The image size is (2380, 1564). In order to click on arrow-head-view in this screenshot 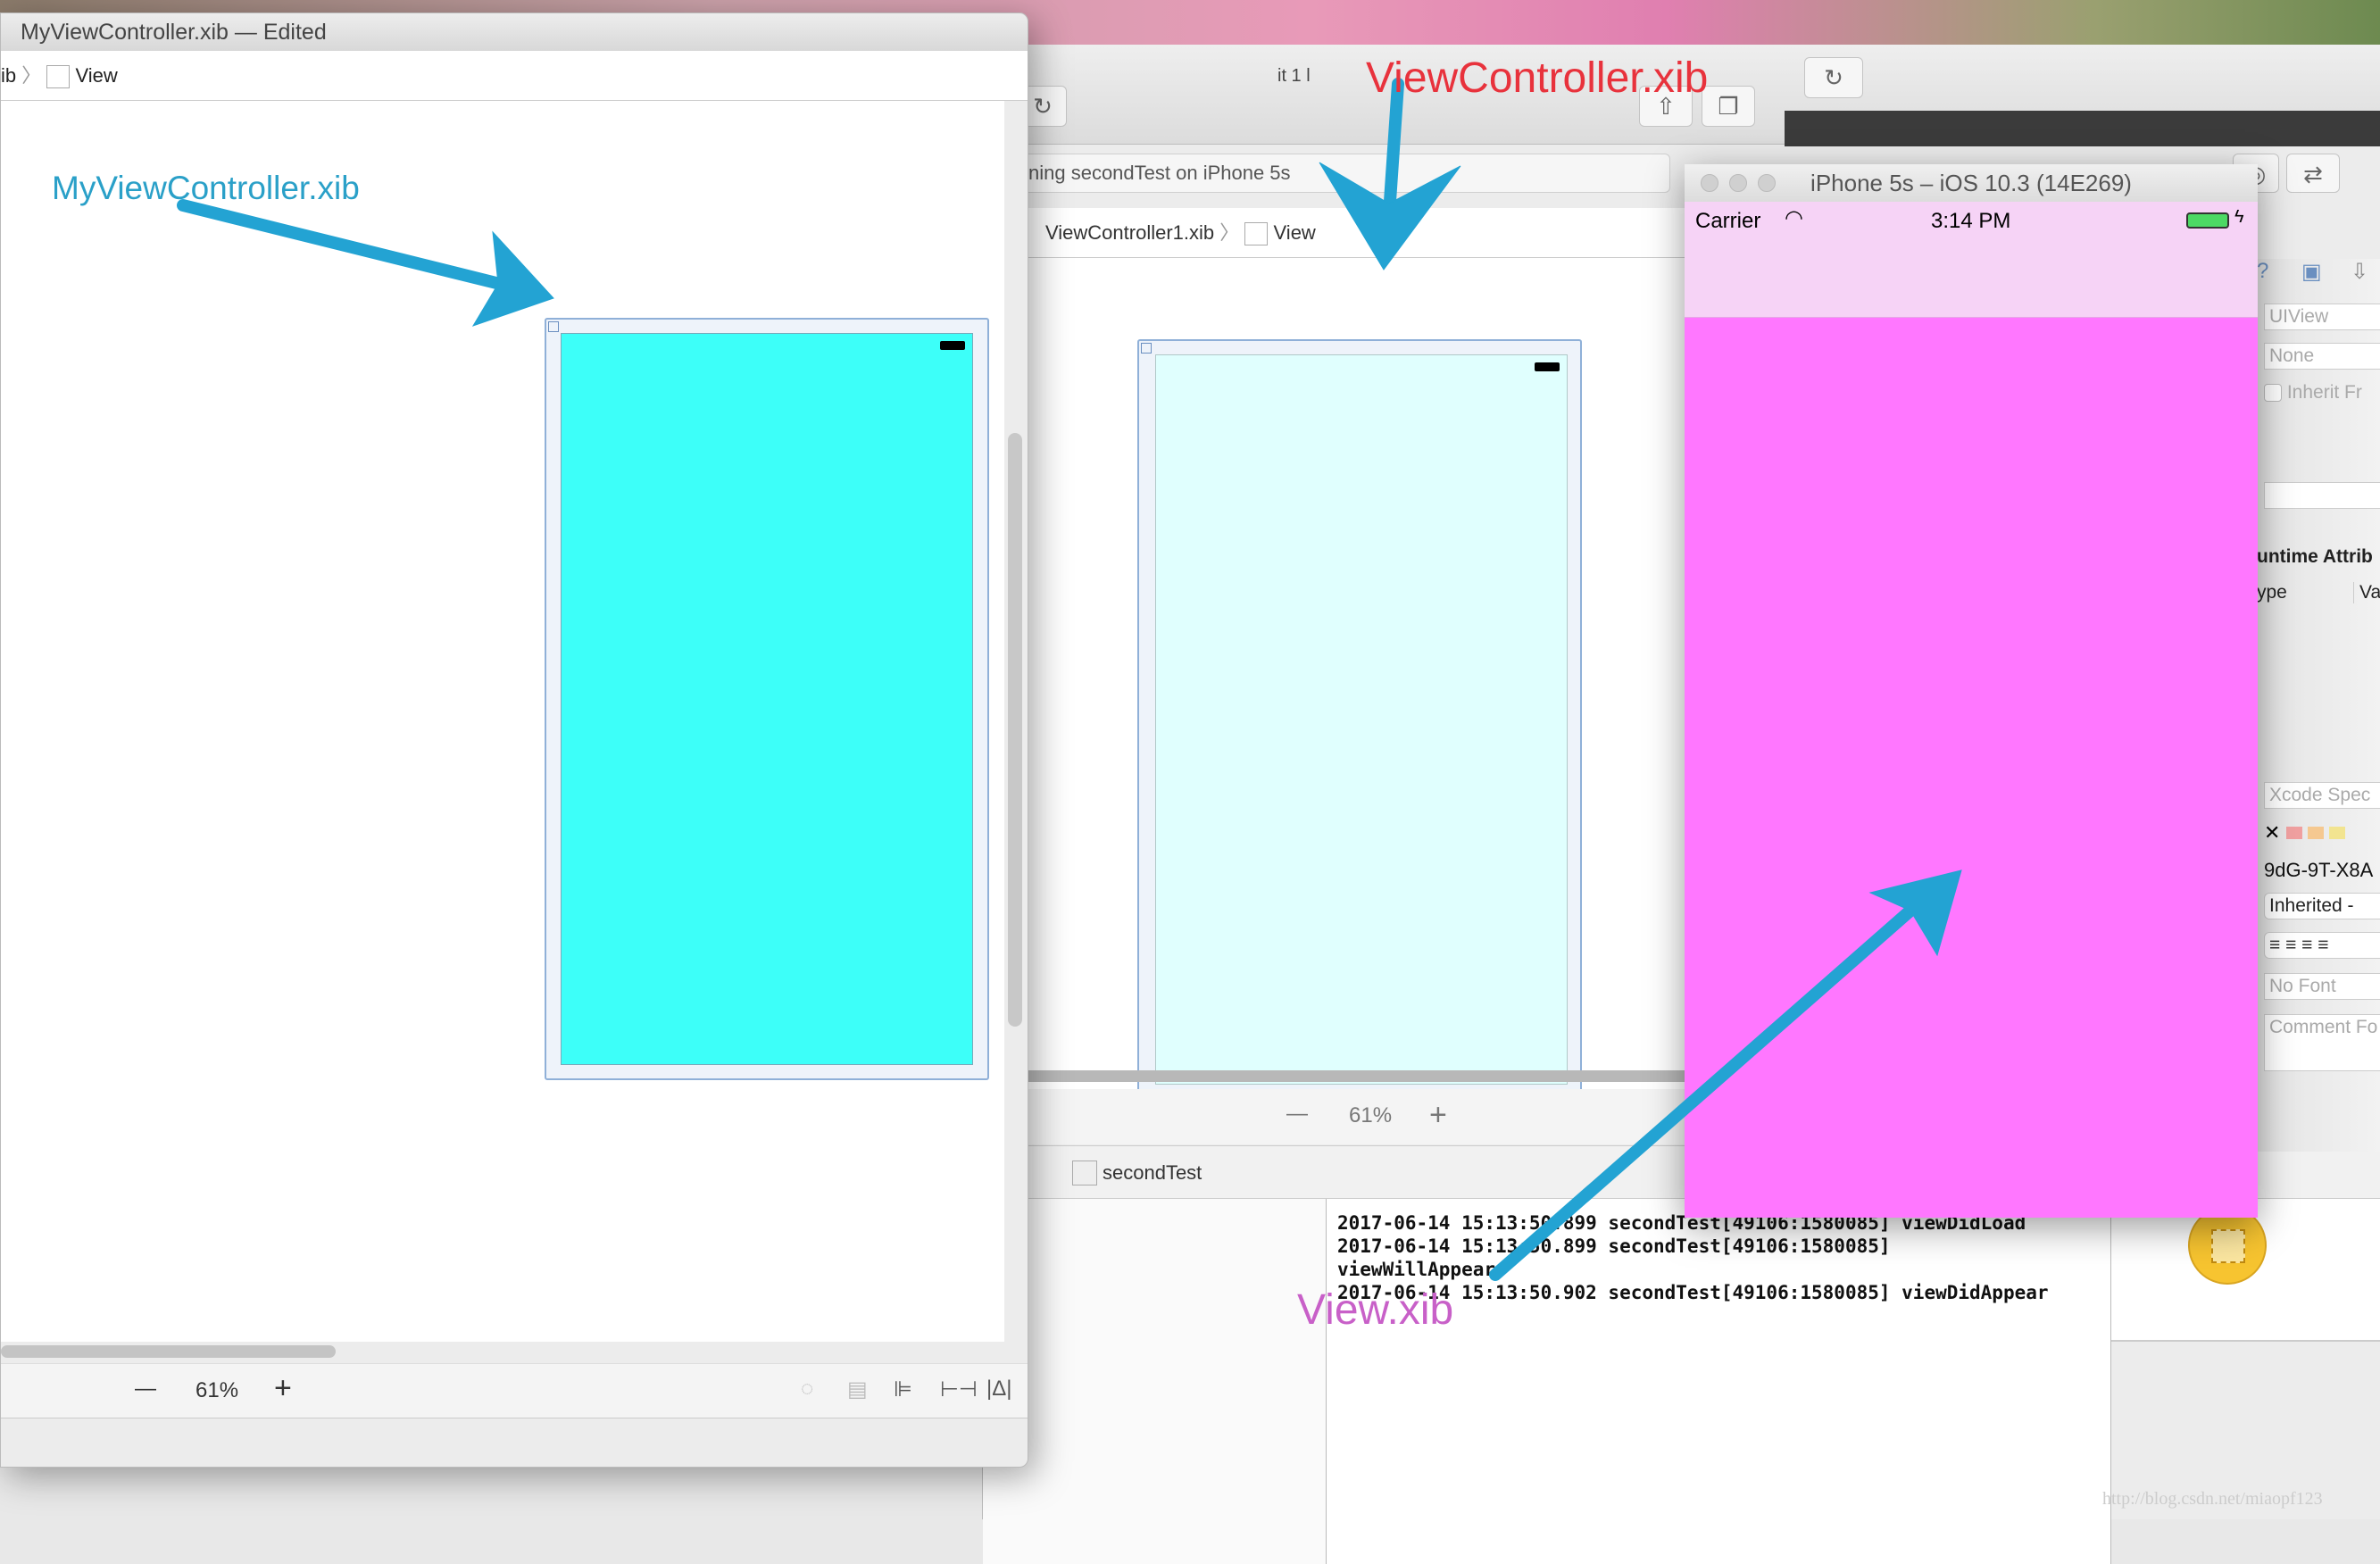, I will do `click(1915, 913)`.